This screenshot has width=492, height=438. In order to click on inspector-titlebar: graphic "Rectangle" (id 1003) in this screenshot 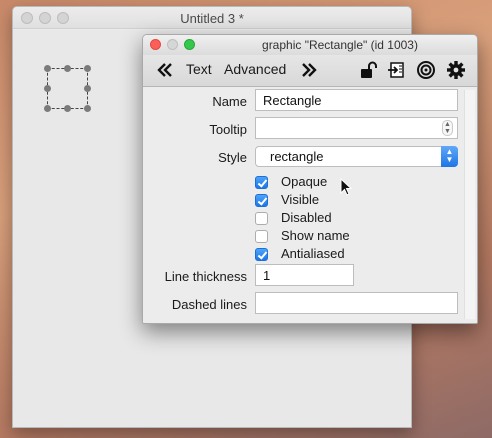, I will do `click(310, 45)`.